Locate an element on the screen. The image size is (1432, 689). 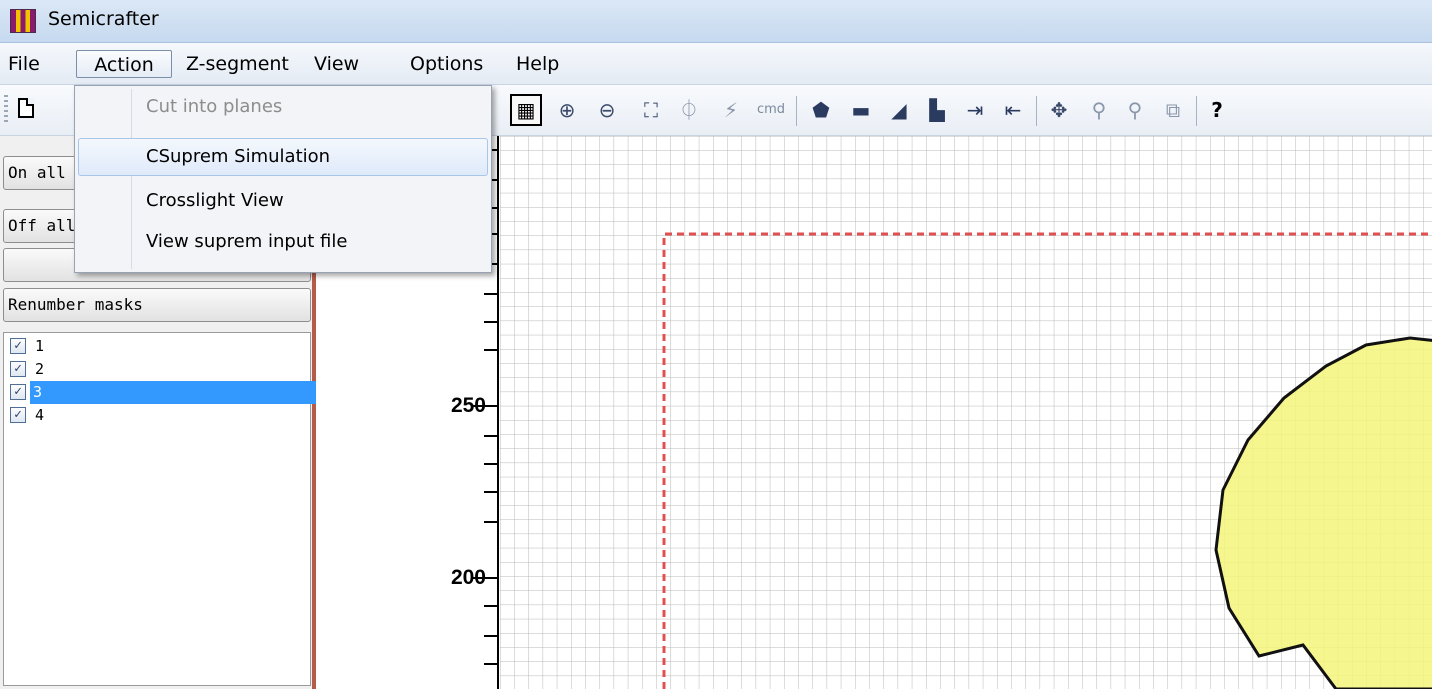
zoom-box-icon: ⧉ is located at coordinates (1173, 110).